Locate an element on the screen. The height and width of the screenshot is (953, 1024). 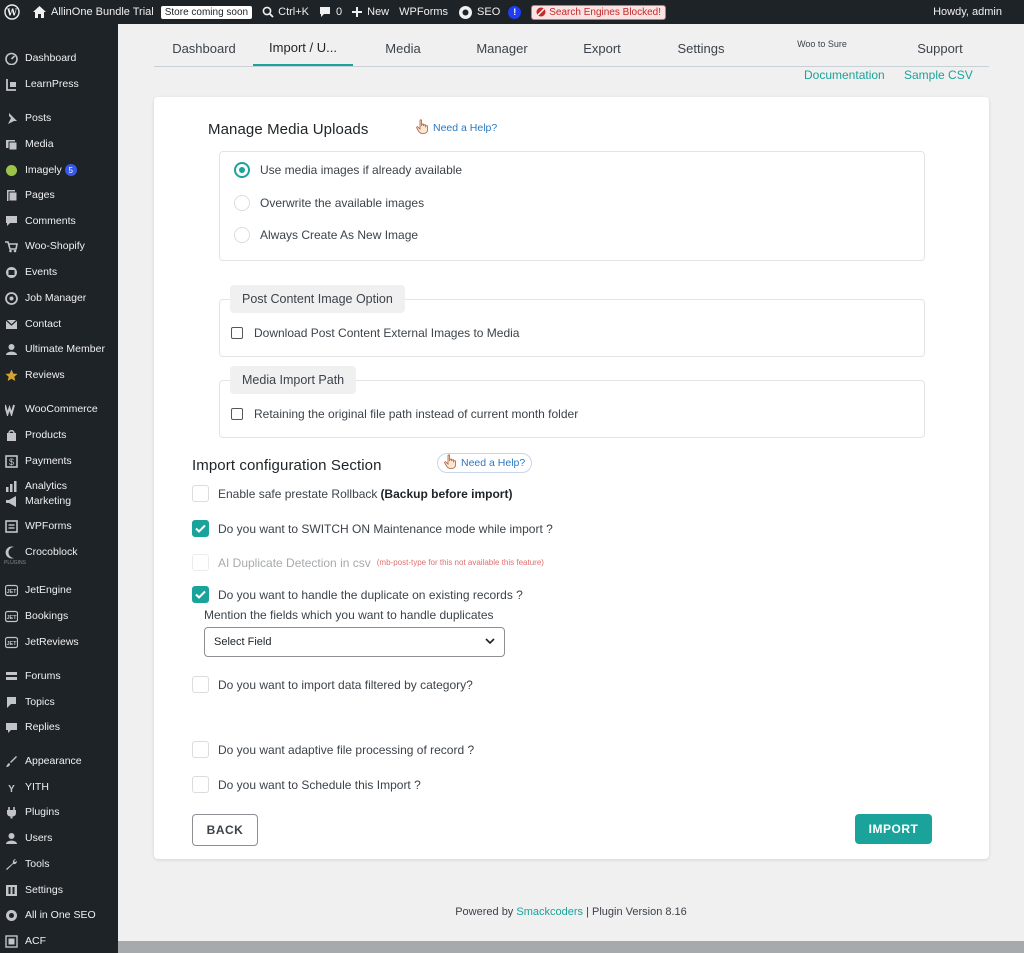
tab-support: Support is located at coordinates (940, 48).